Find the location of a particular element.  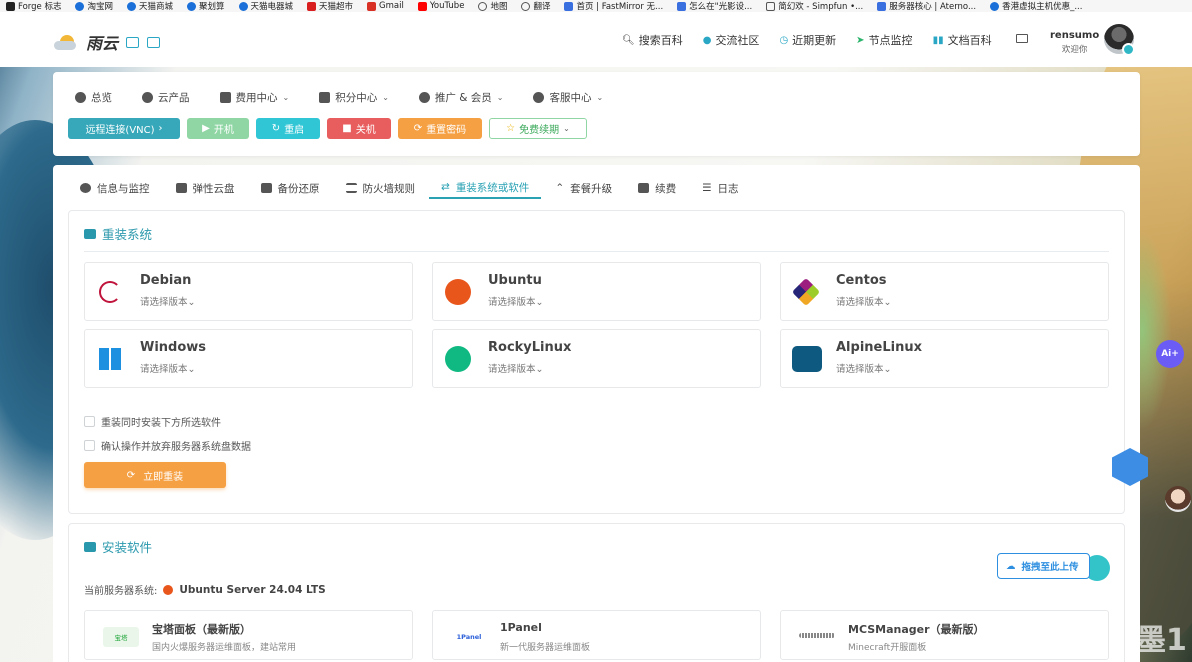

bookmark-item: 淘宝网 is located at coordinates (94, 6).